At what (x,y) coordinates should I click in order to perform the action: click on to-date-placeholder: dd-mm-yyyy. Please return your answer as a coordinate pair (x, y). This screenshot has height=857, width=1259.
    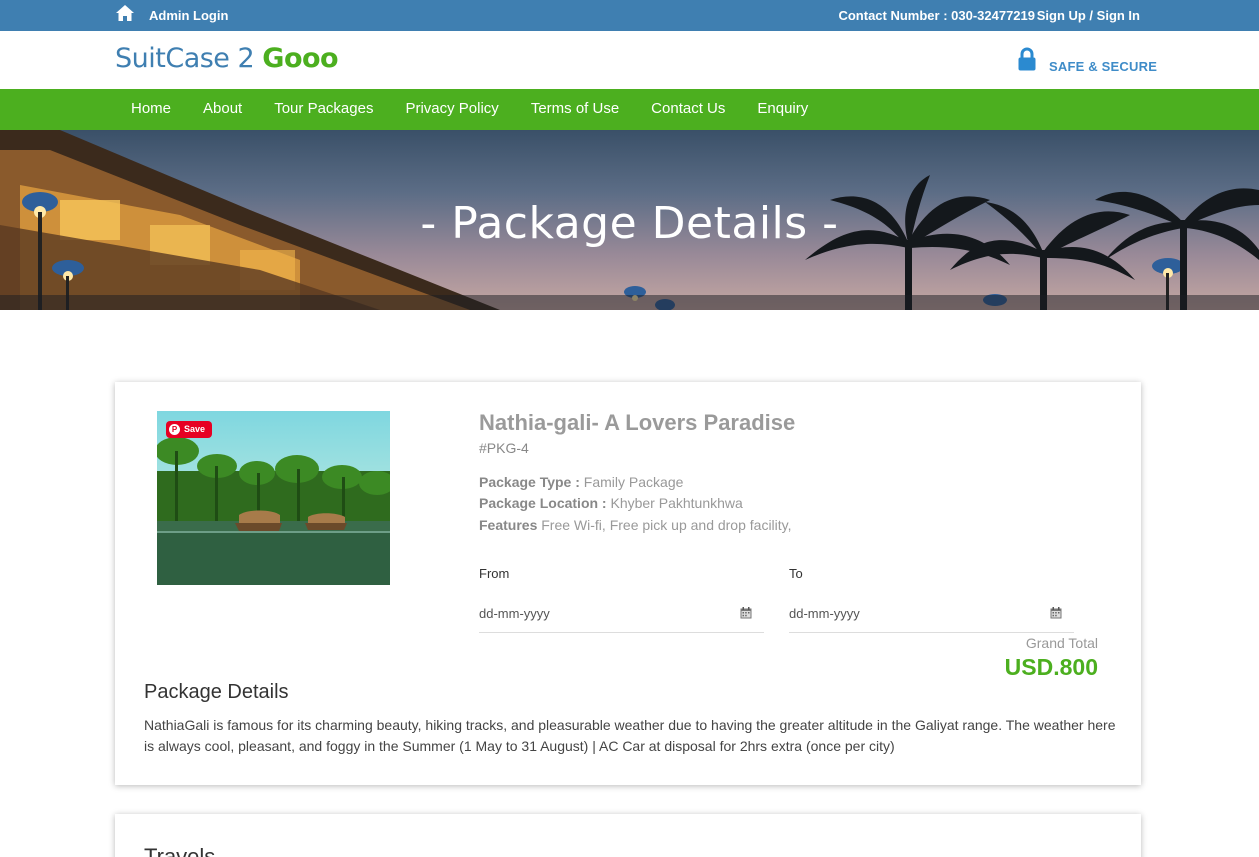
    Looking at the image, I should click on (824, 613).